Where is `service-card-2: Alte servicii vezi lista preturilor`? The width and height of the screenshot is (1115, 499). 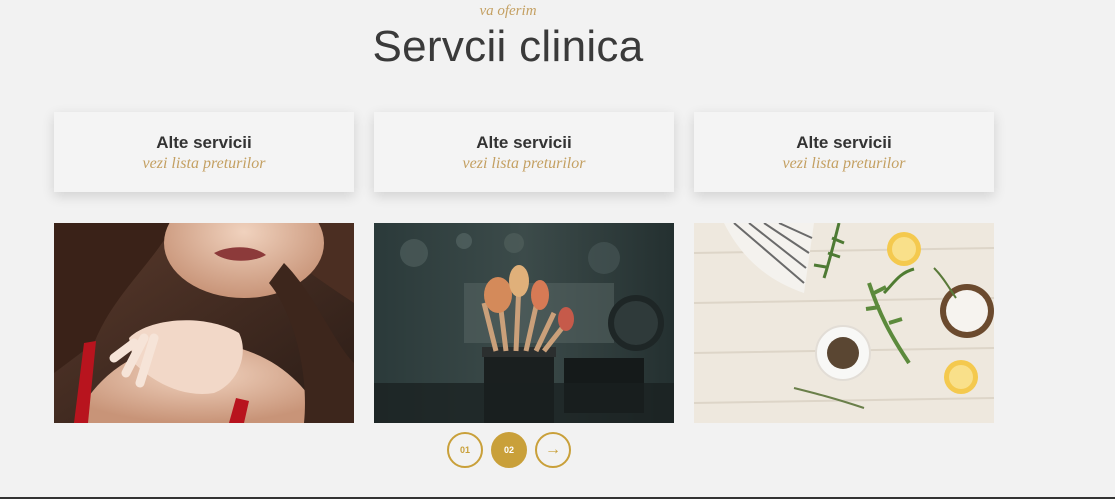
service-card-2: Alte servicii vezi lista preturilor is located at coordinates (524, 152).